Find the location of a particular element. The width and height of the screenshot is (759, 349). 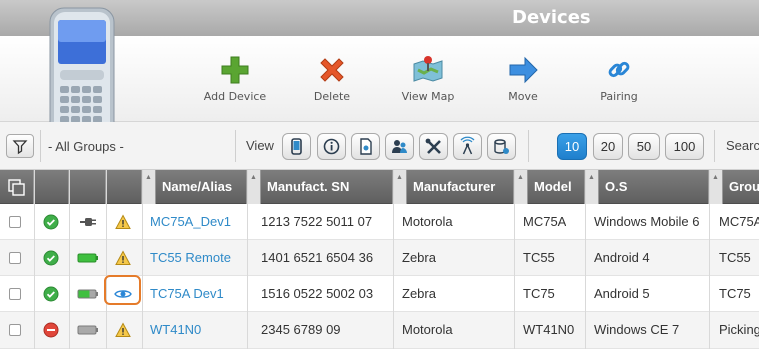

view-antenna-button is located at coordinates (467, 146).